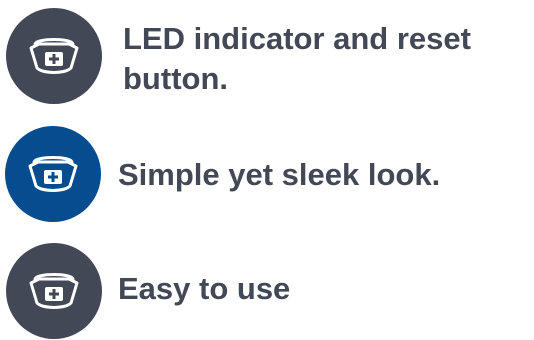 This screenshot has height=340, width=534. I want to click on feature-text-line-2: button., so click(176, 78).